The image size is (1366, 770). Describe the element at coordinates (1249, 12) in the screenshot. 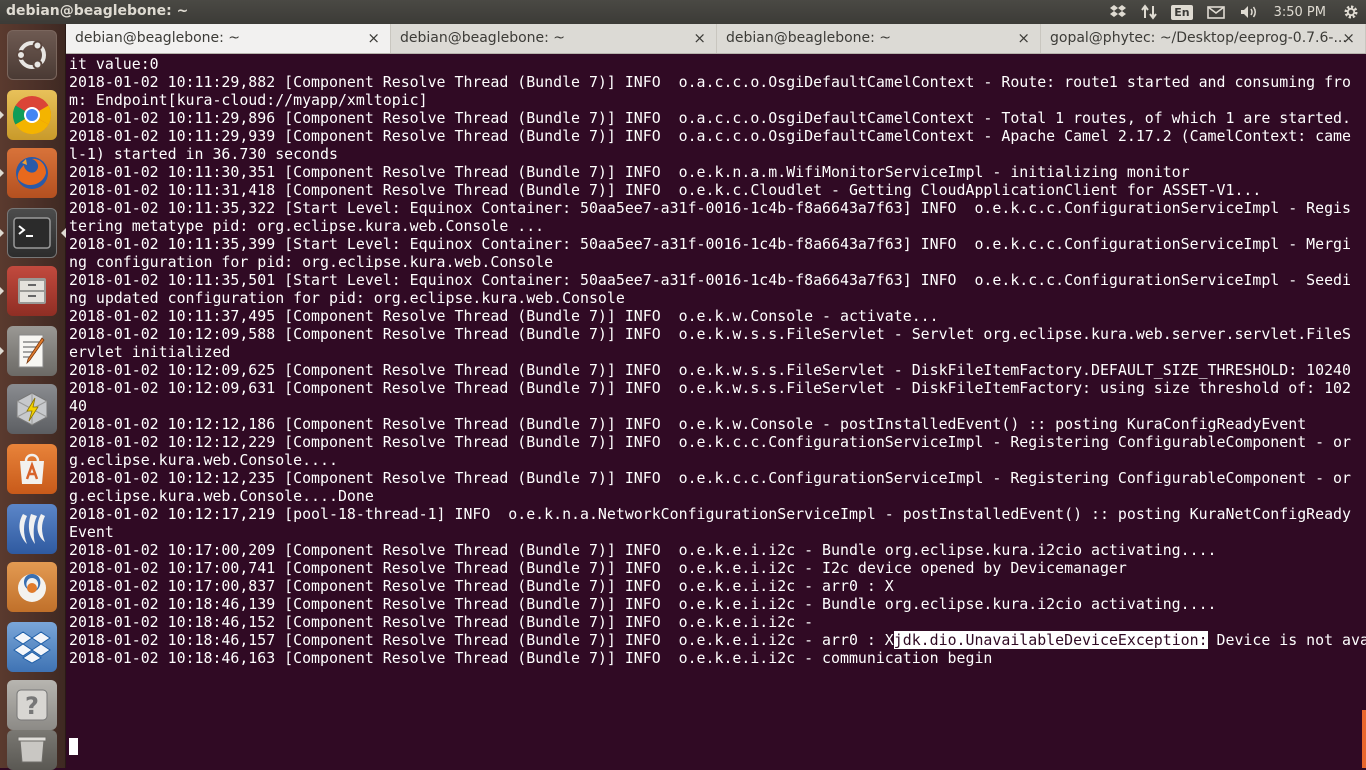

I see `volume-icon` at that location.